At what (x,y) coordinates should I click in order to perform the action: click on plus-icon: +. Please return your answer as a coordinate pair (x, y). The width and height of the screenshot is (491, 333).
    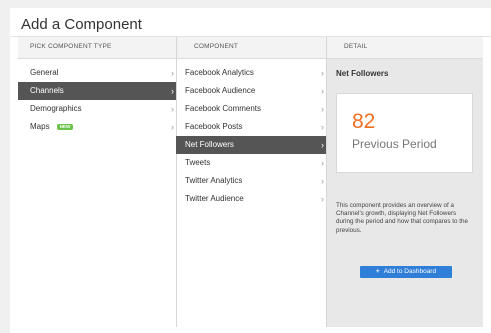
    Looking at the image, I should click on (377, 271).